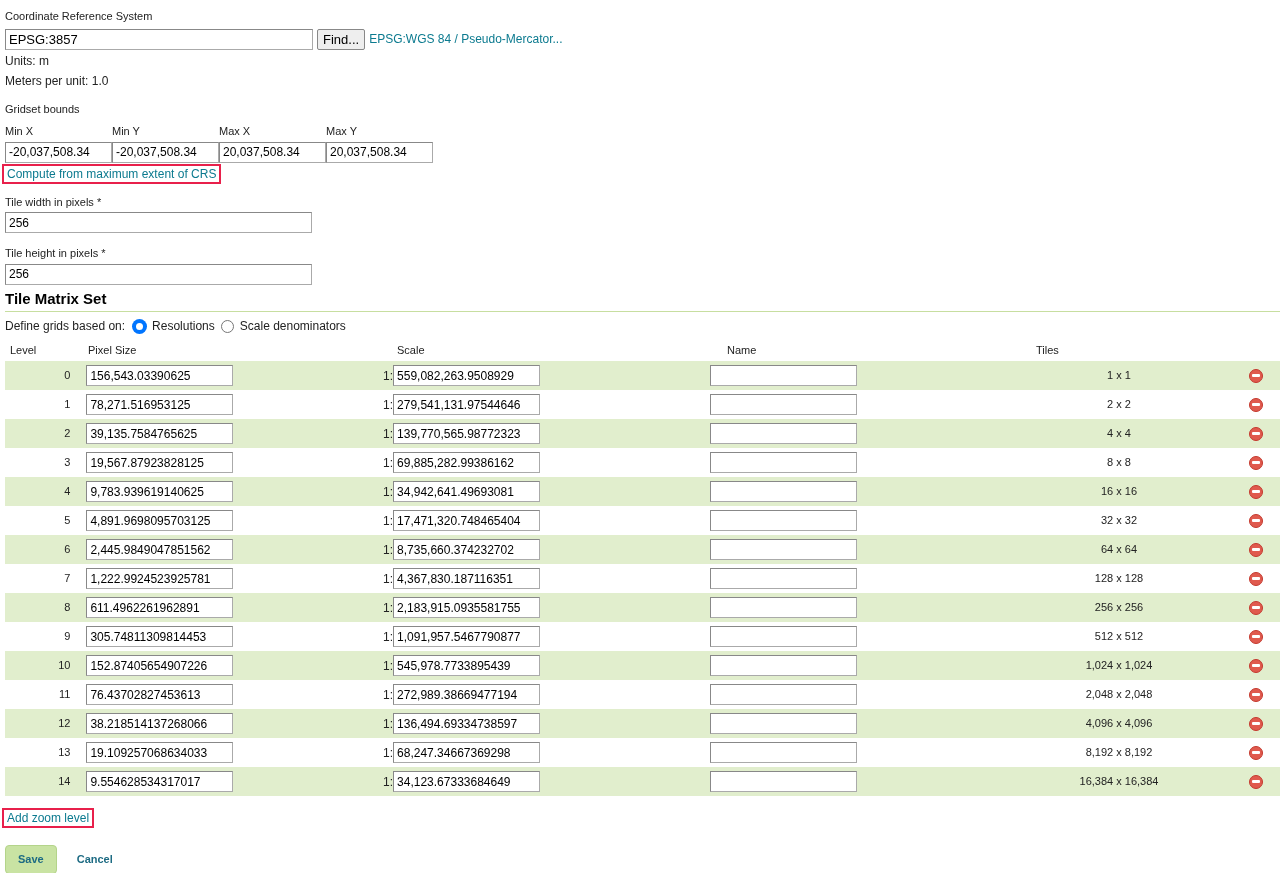  Describe the element at coordinates (160, 491) in the screenshot. I see `pixel-size-field: 9,783.939619140625` at that location.